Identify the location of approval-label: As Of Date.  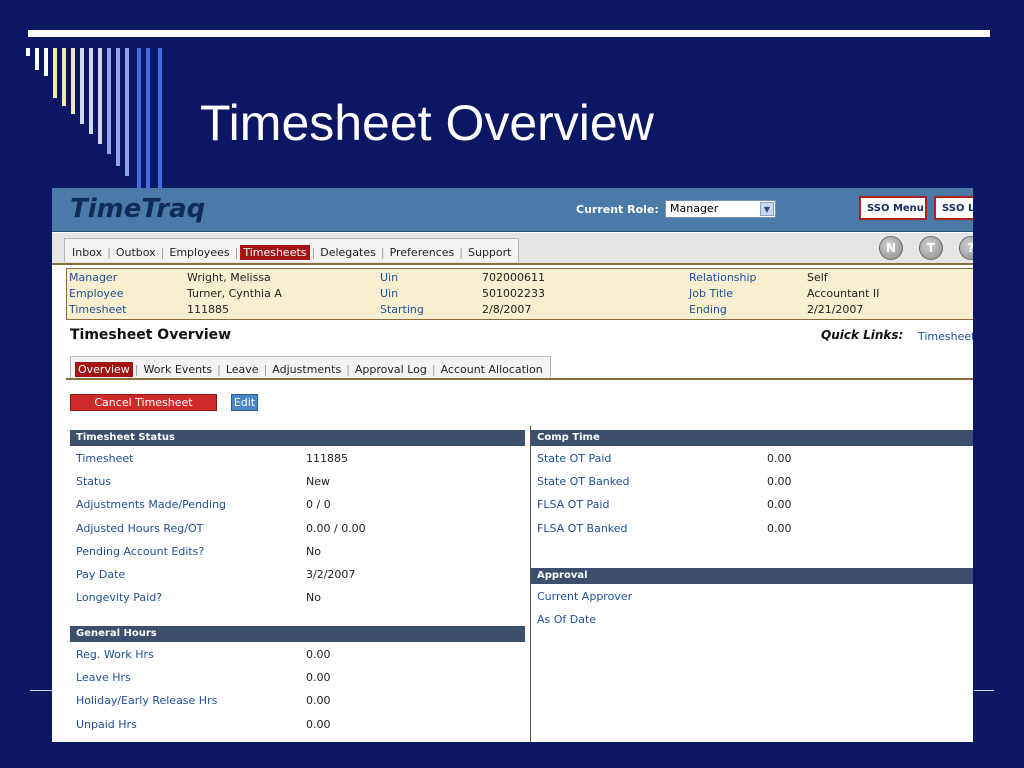
(567, 620).